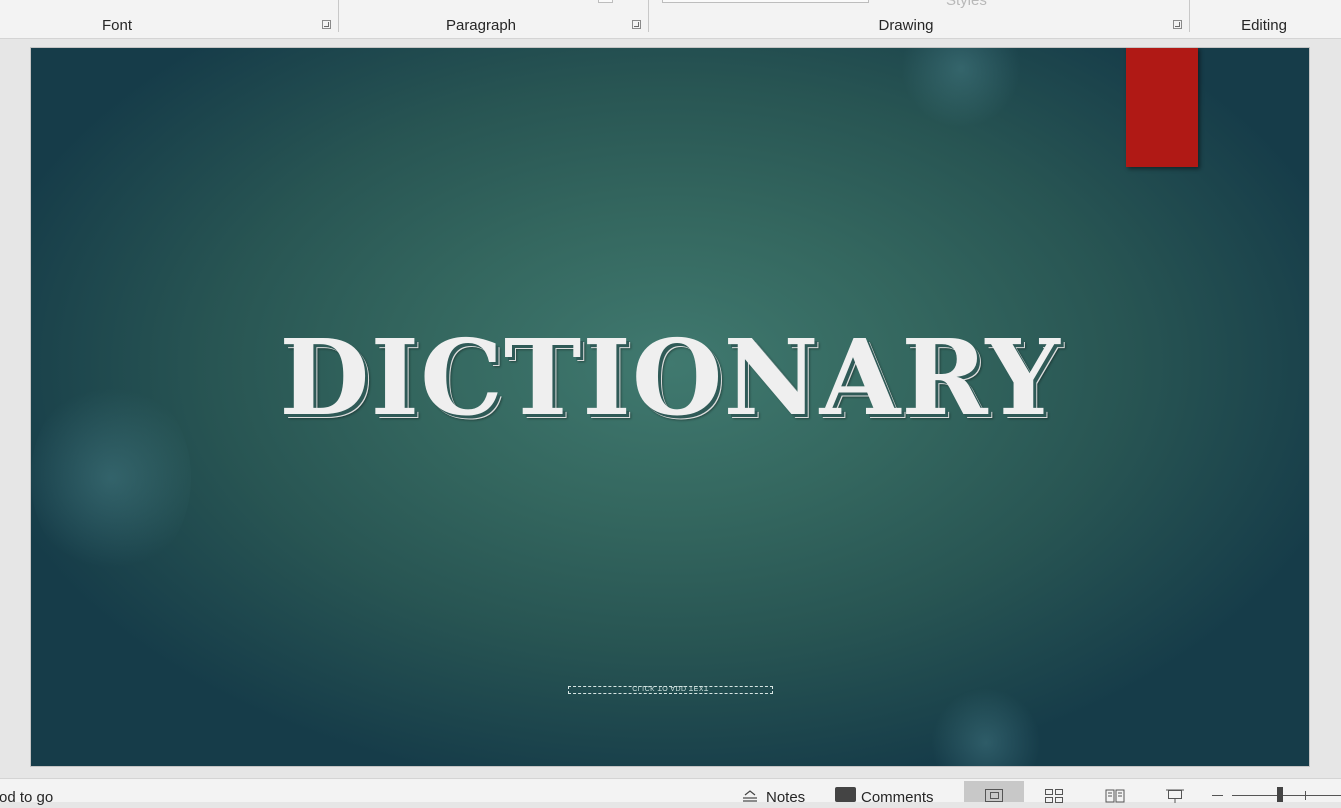  I want to click on subtitle-placeholder: CLICK TO ADD TEXT, so click(670, 689).